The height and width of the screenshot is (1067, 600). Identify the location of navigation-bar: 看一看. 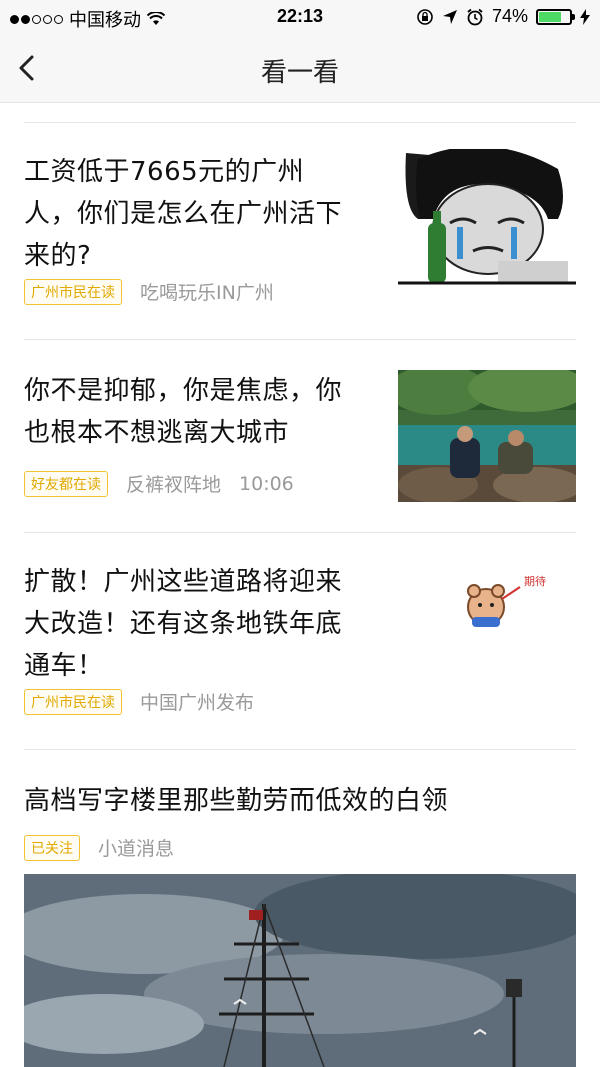
(300, 68).